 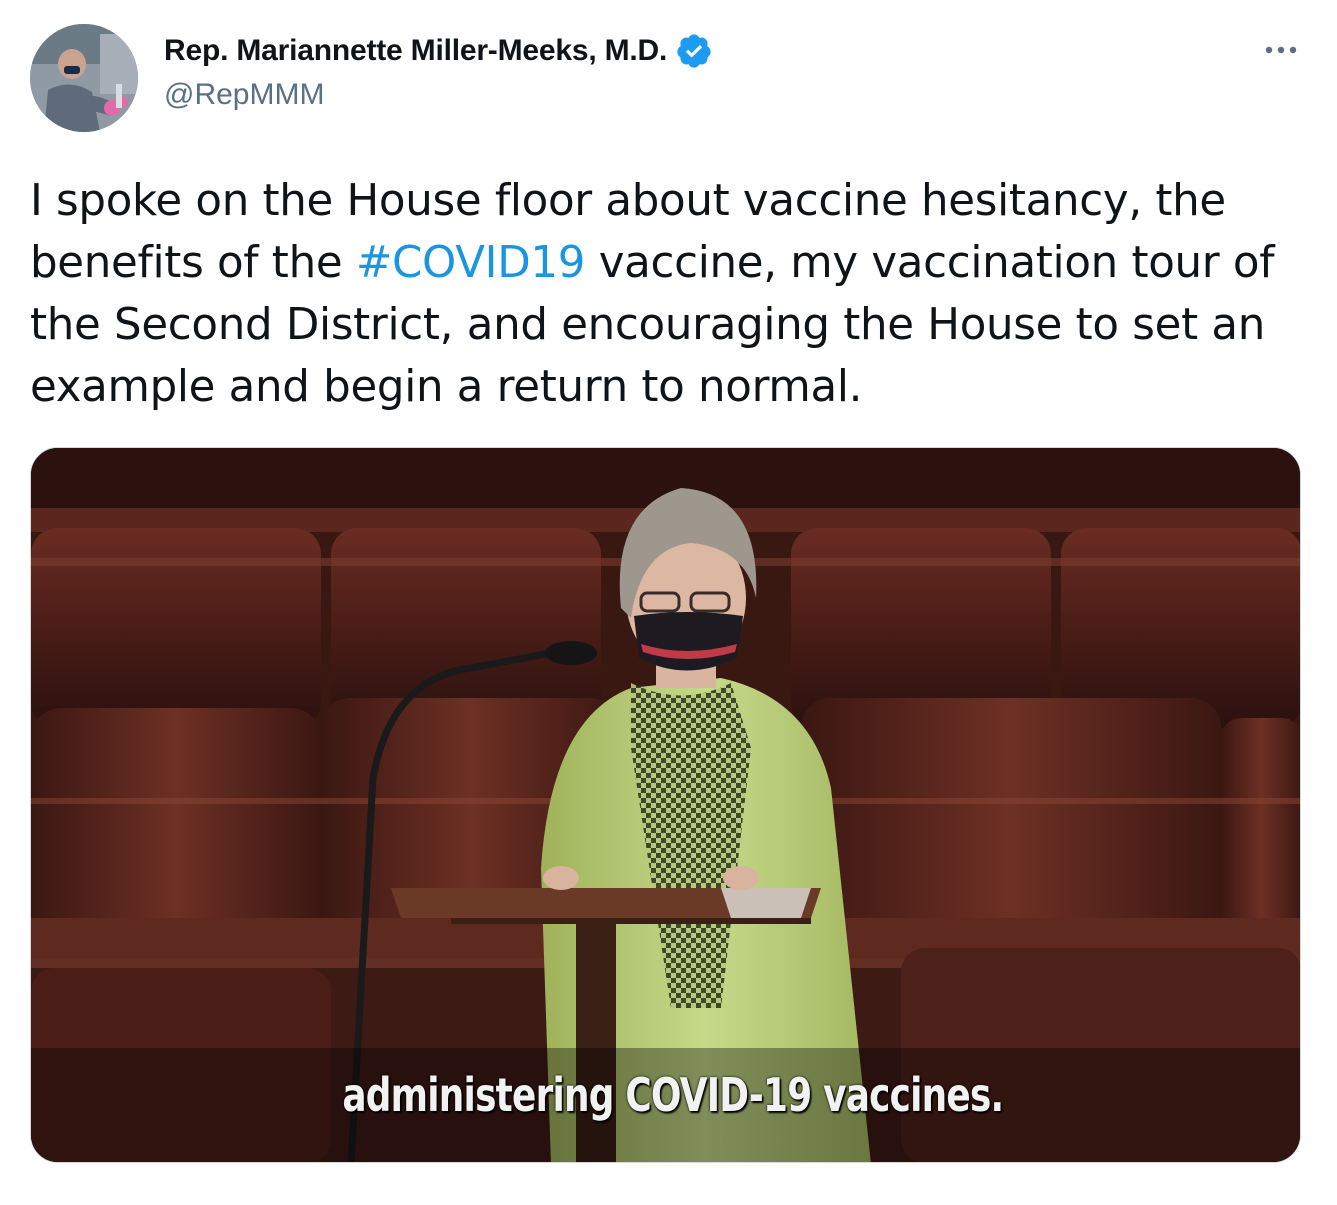 I want to click on more-options-button, so click(x=1281, y=50).